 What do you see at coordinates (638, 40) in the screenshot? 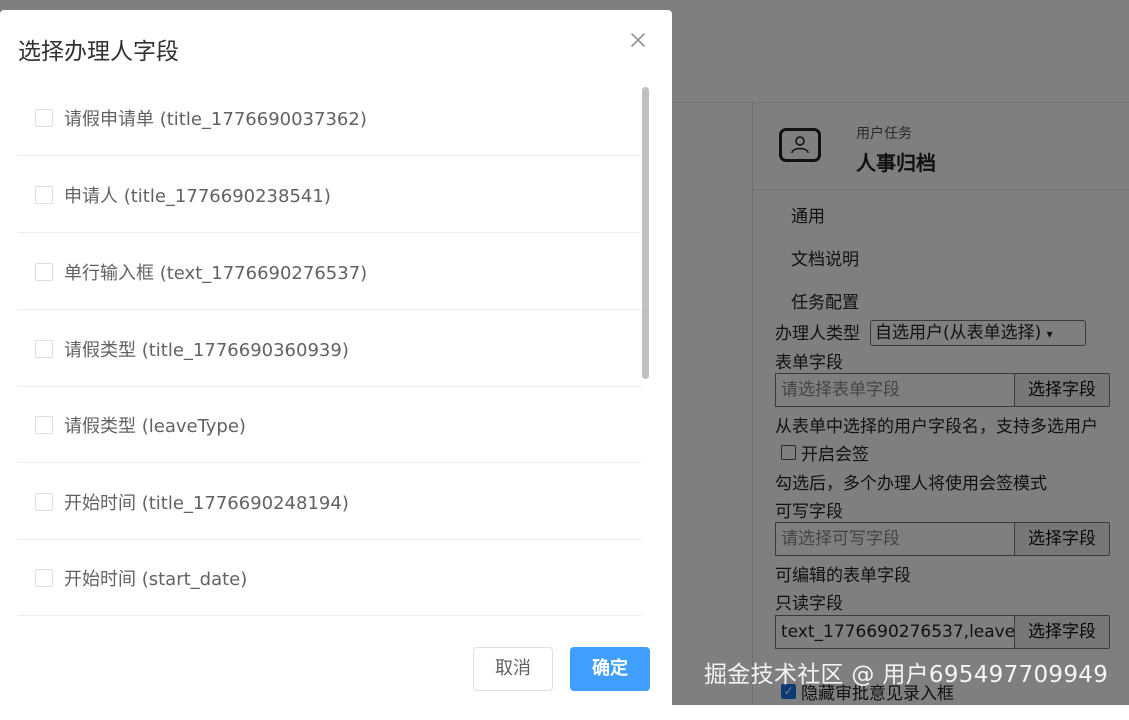
I see `close-icon` at bounding box center [638, 40].